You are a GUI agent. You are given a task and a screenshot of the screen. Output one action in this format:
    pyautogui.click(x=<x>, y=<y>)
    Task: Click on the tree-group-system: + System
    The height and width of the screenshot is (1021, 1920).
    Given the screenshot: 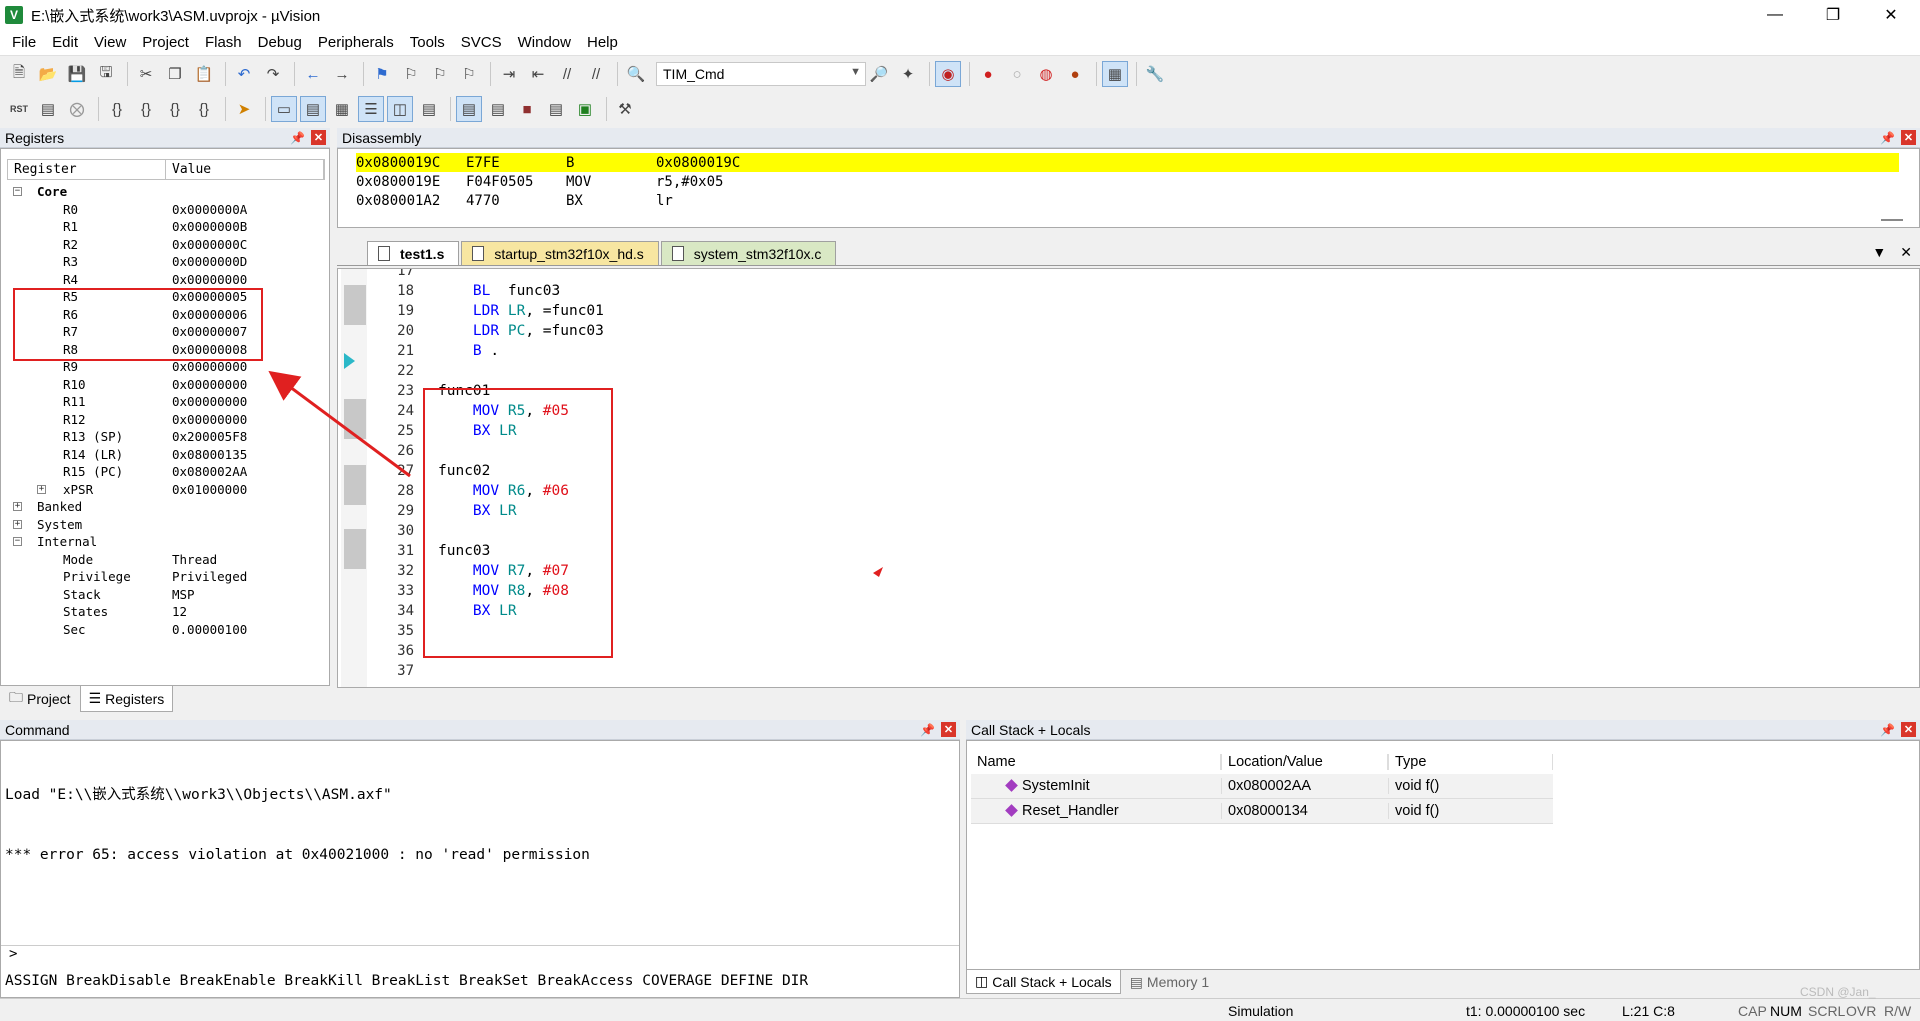 What is the action you would take?
    pyautogui.click(x=166, y=525)
    